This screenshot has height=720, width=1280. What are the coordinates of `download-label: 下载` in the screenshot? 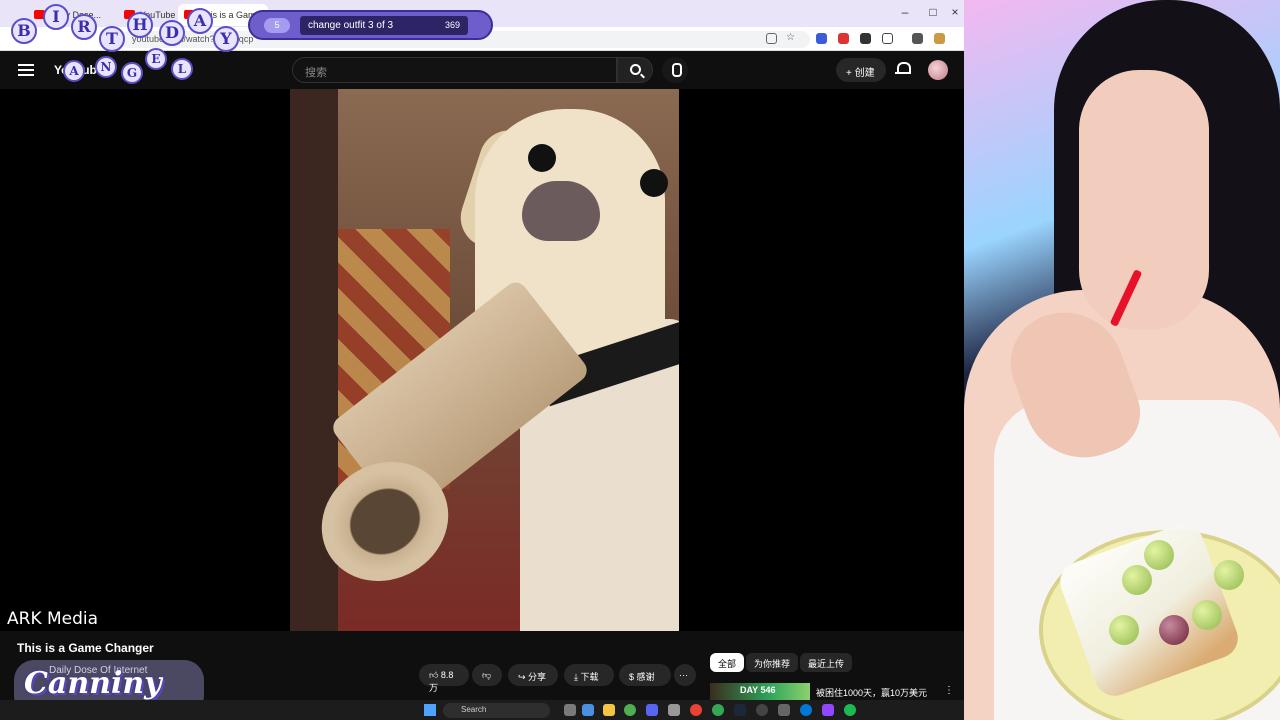 It's located at (589, 677).